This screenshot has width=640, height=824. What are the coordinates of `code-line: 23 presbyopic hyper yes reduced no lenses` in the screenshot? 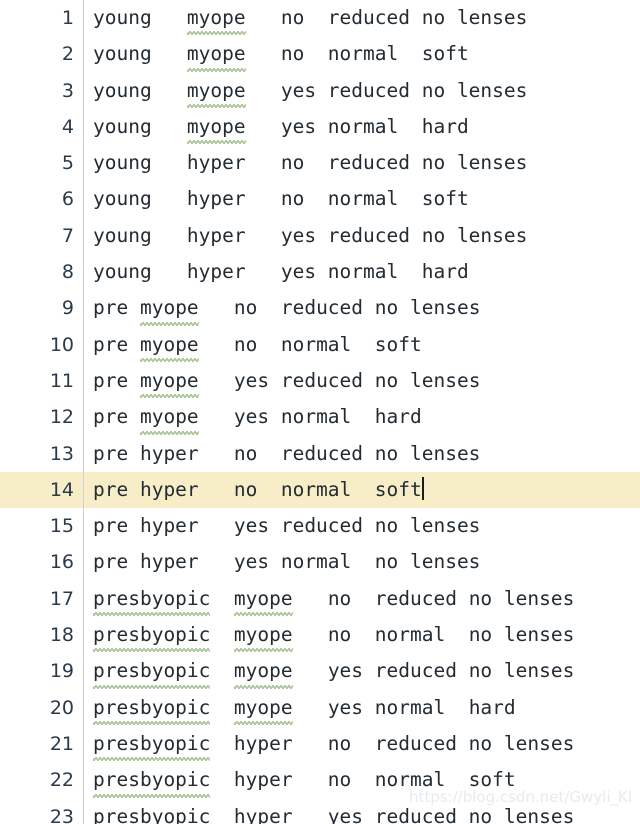 It's located at (320, 811).